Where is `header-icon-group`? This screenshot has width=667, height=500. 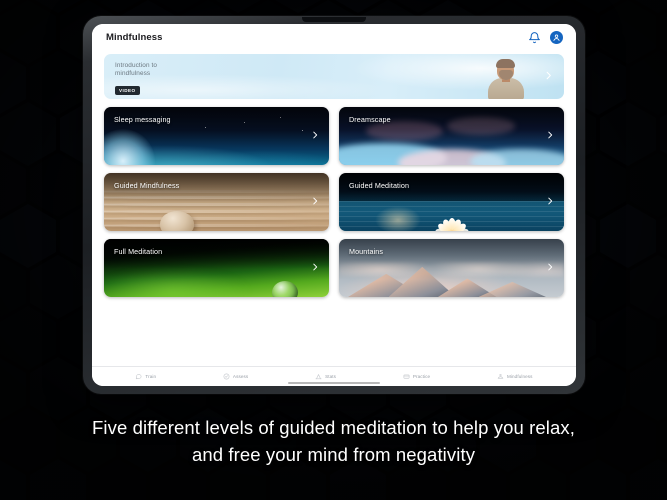
header-icon-group is located at coordinates (545, 37).